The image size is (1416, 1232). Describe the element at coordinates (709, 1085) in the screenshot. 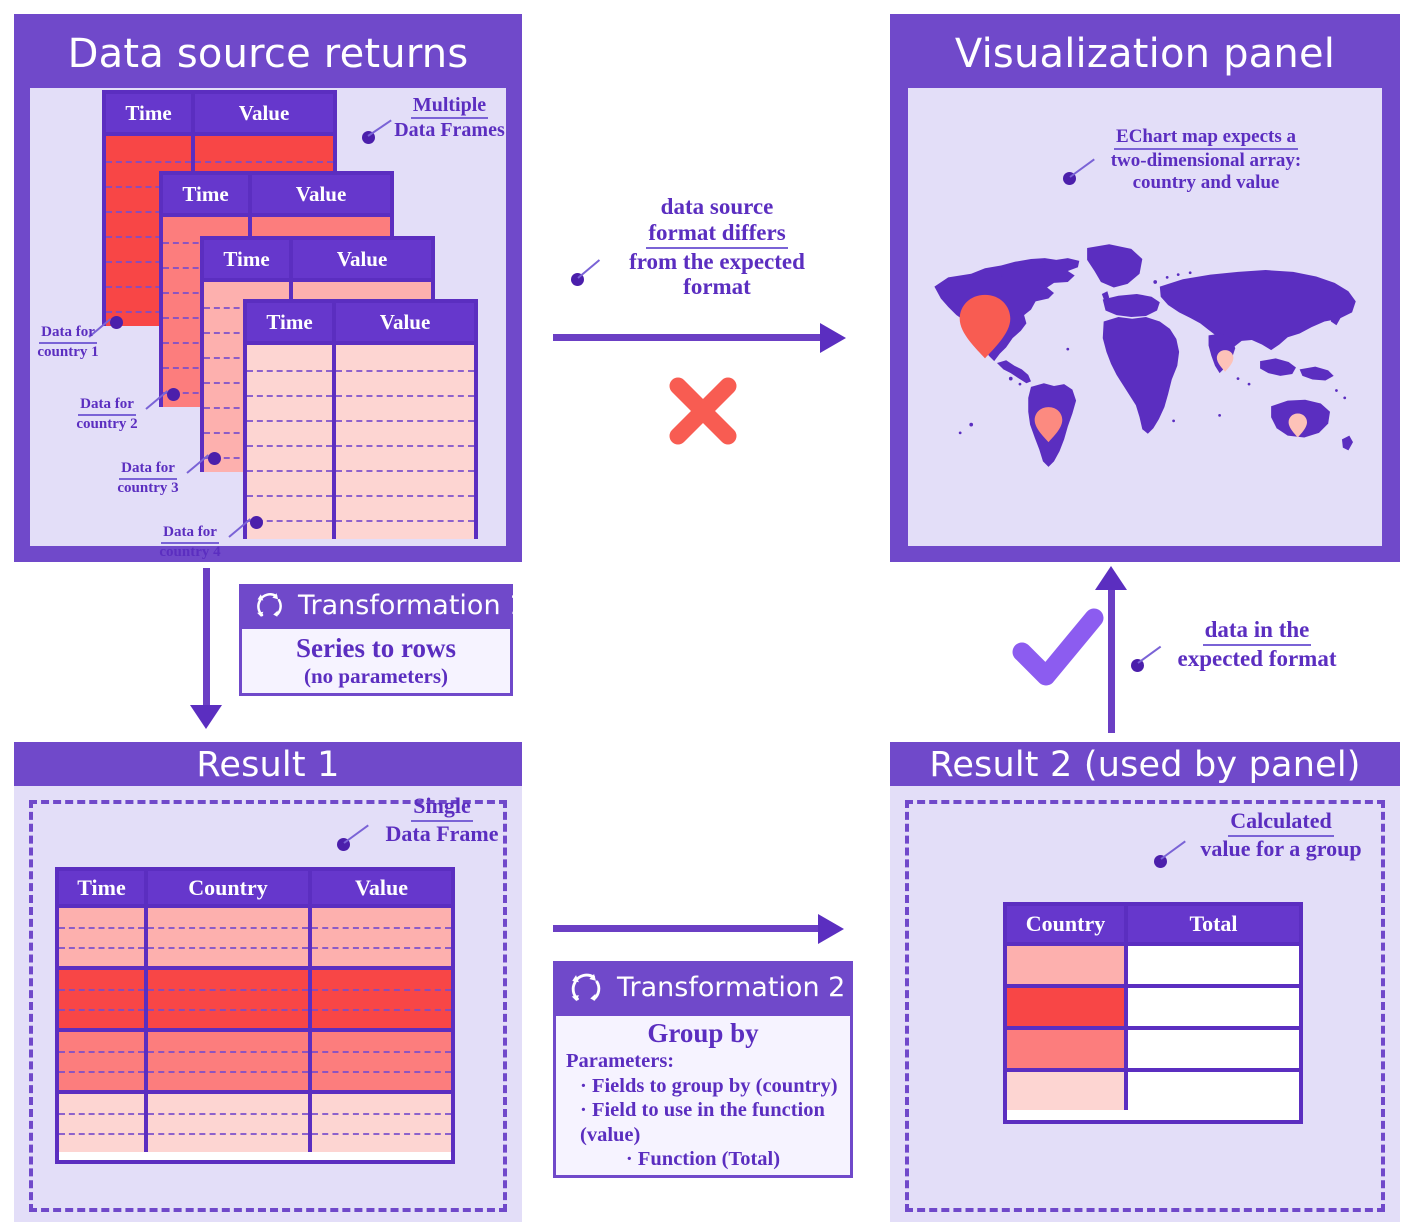

I see `param-item: · Fields to group by (country)` at that location.